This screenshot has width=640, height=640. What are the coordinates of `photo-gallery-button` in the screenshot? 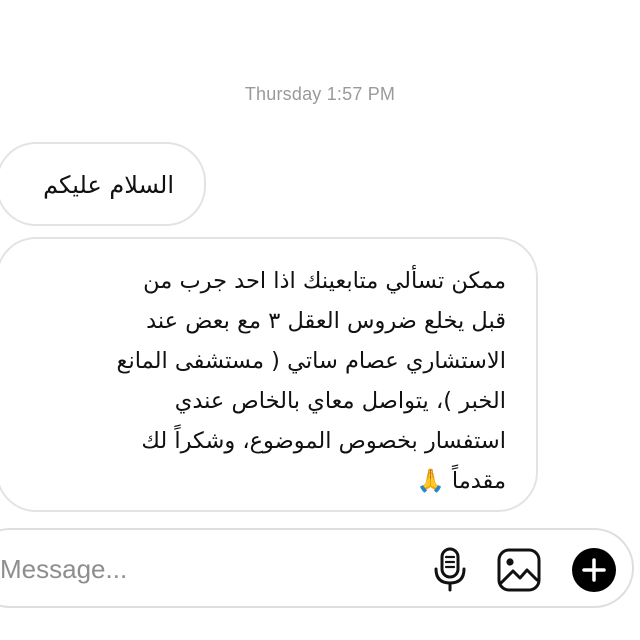 It's located at (519, 570).